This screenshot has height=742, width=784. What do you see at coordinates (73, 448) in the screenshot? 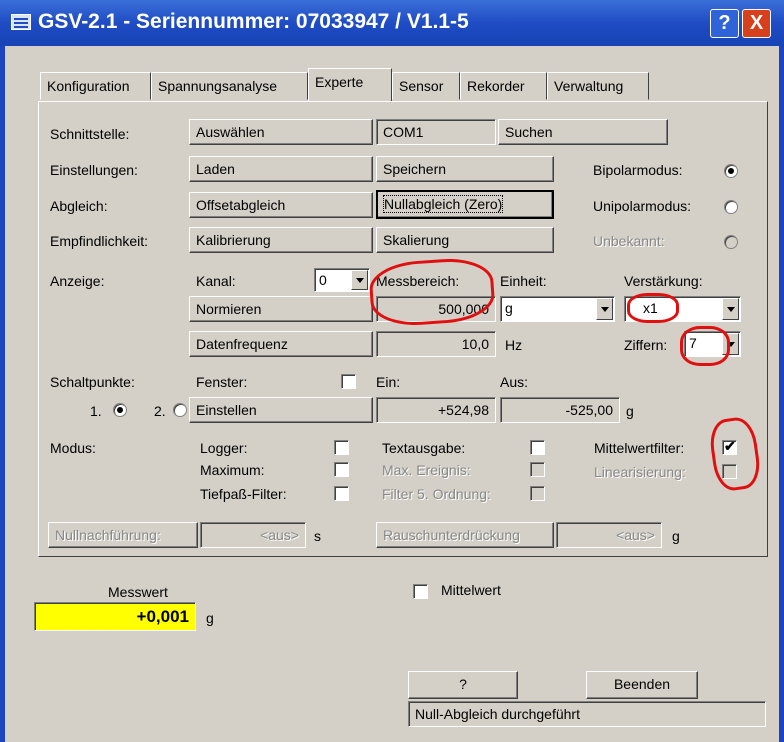
I see `modus-label: Modus:` at bounding box center [73, 448].